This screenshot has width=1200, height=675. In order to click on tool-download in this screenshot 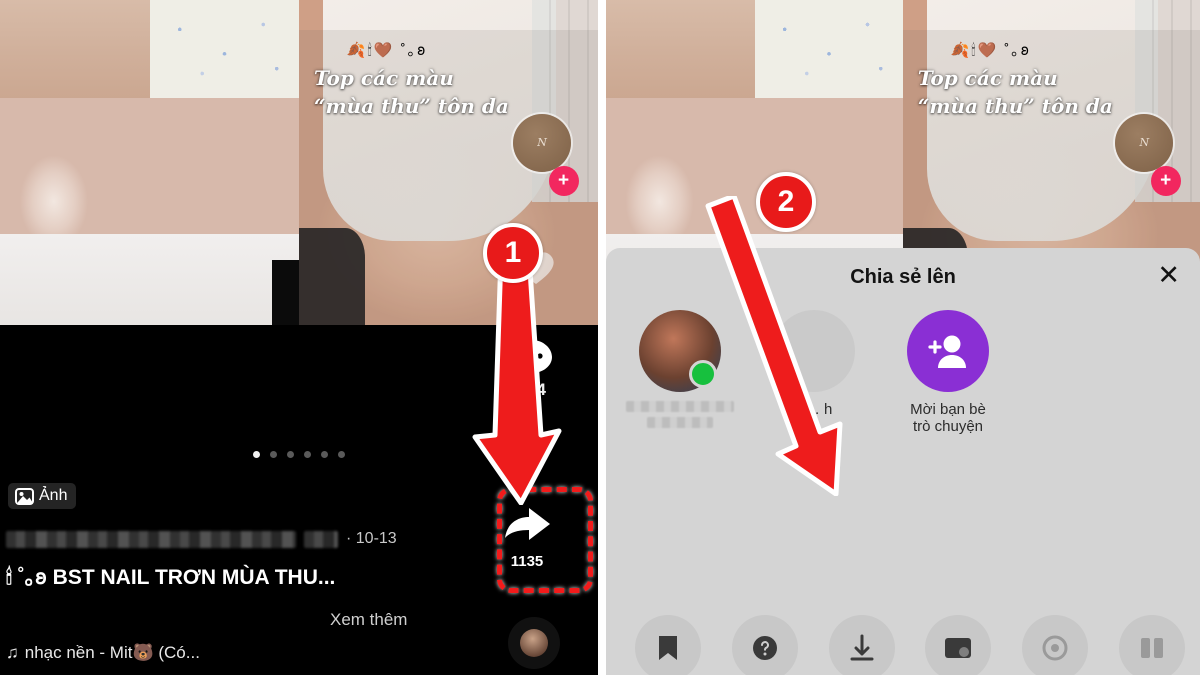, I will do `click(861, 645)`.